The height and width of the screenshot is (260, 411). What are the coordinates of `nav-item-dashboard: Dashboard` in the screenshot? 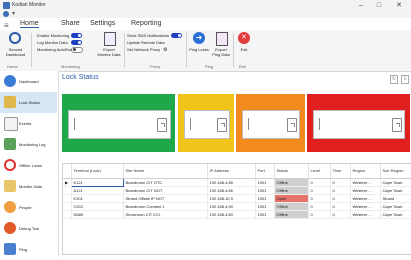 It's located at (28, 81).